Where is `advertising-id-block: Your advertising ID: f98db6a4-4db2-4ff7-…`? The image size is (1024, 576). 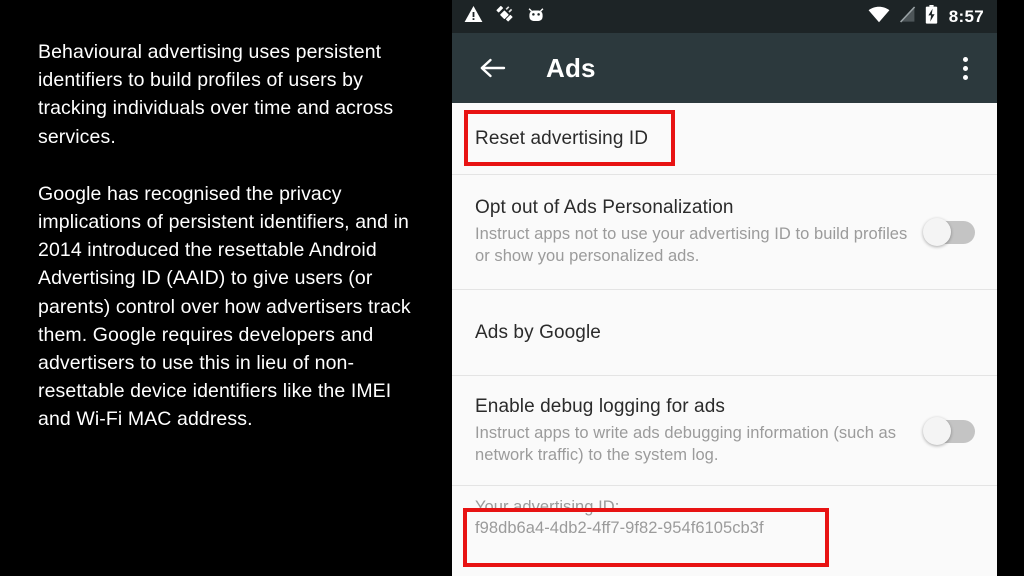
advertising-id-block: Your advertising ID: f98db6a4-4db2-4ff7-… is located at coordinates (724, 512).